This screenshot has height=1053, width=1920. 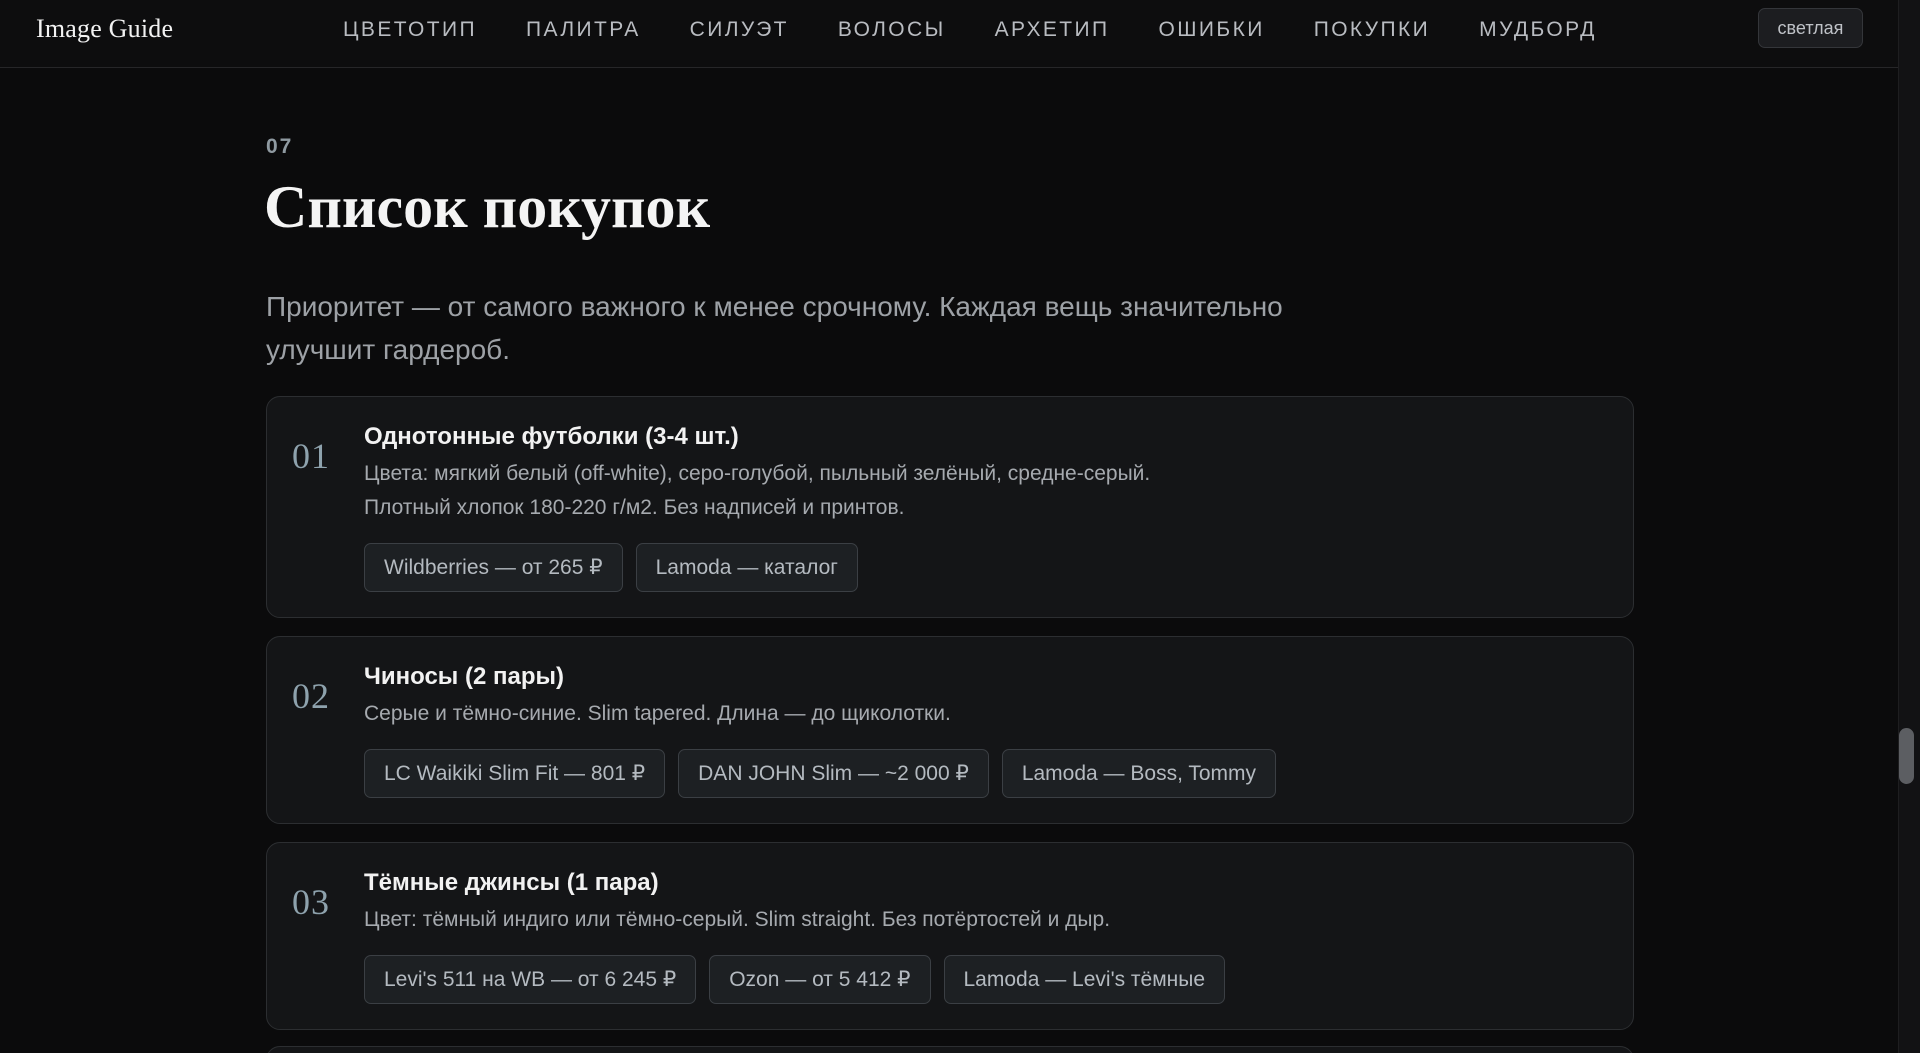 What do you see at coordinates (1212, 30) in the screenshot?
I see `nav-link-oshibki: ОШИБКИ` at bounding box center [1212, 30].